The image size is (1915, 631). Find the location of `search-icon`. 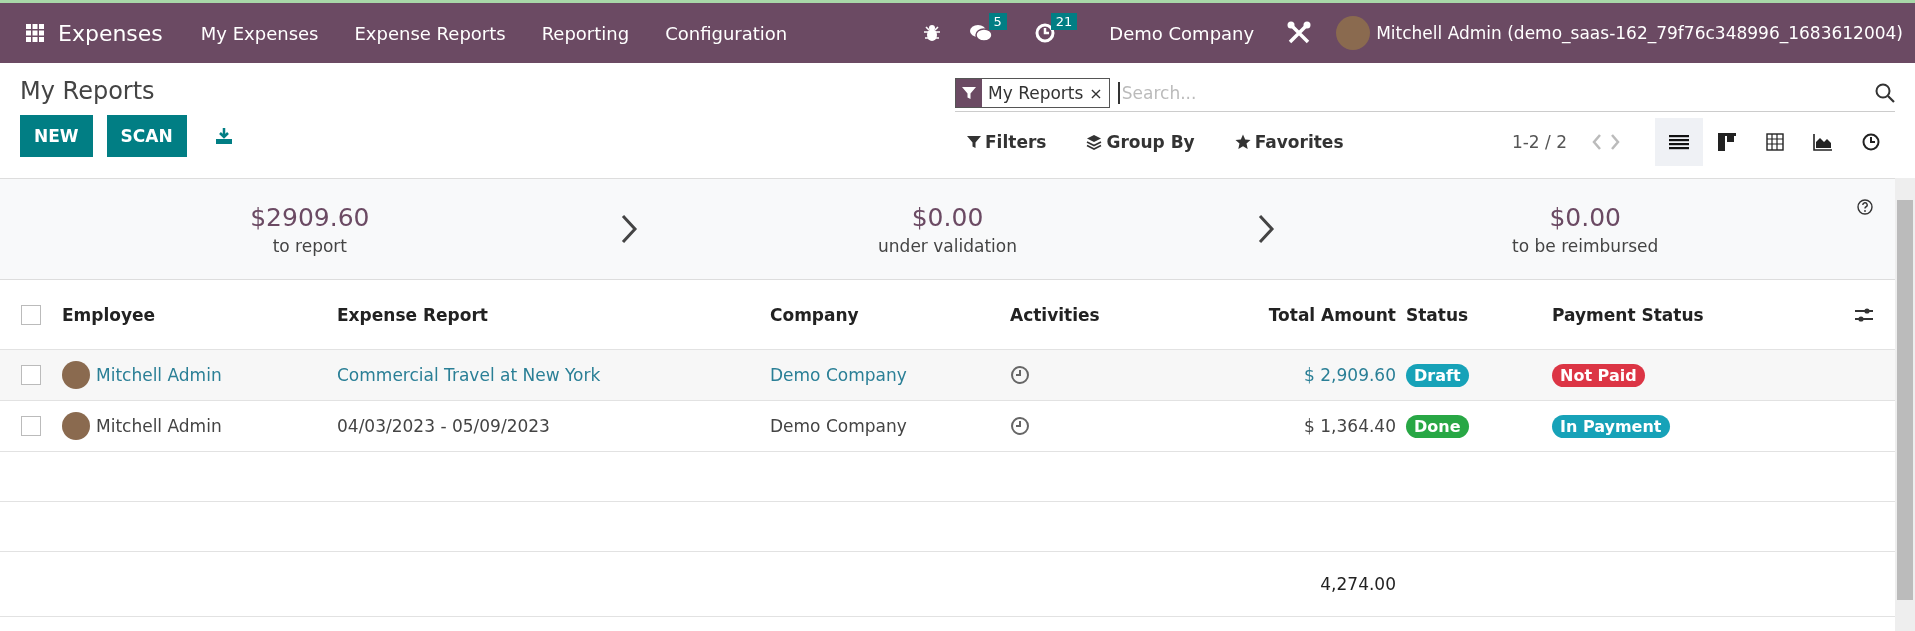

search-icon is located at coordinates (1885, 93).